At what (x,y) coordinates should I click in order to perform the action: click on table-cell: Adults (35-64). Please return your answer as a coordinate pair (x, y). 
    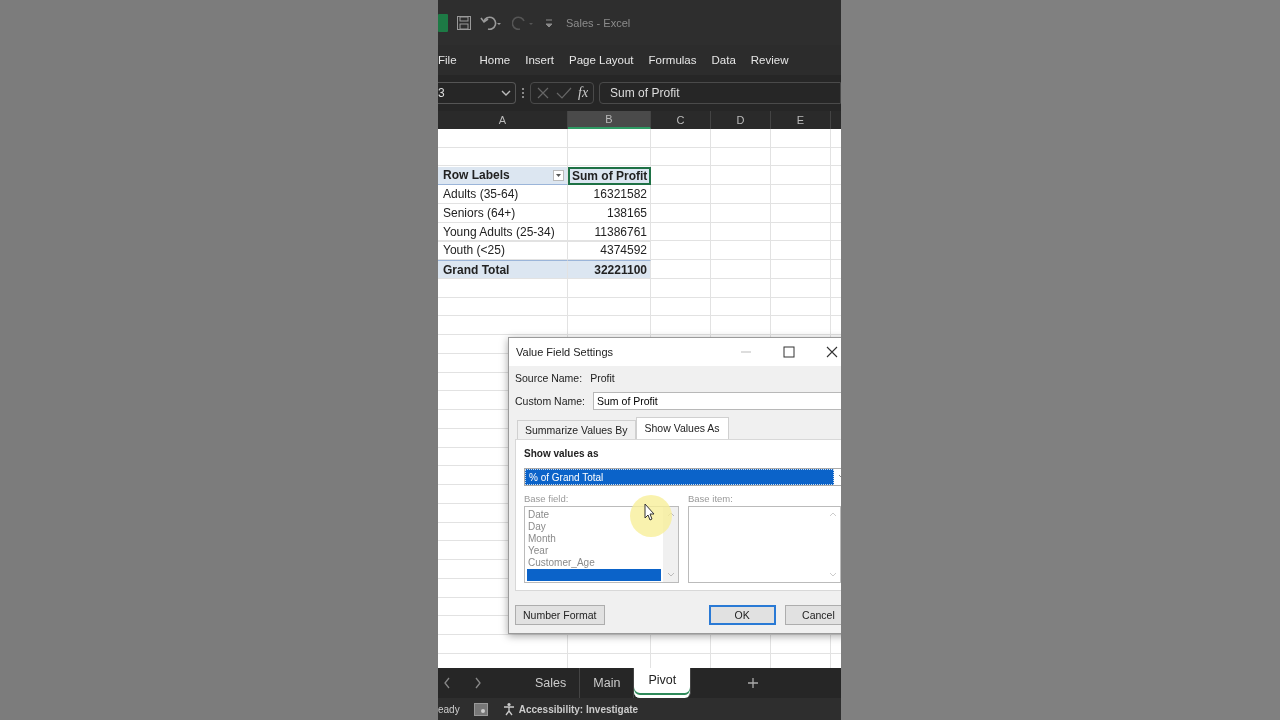
    Looking at the image, I should click on (503, 194).